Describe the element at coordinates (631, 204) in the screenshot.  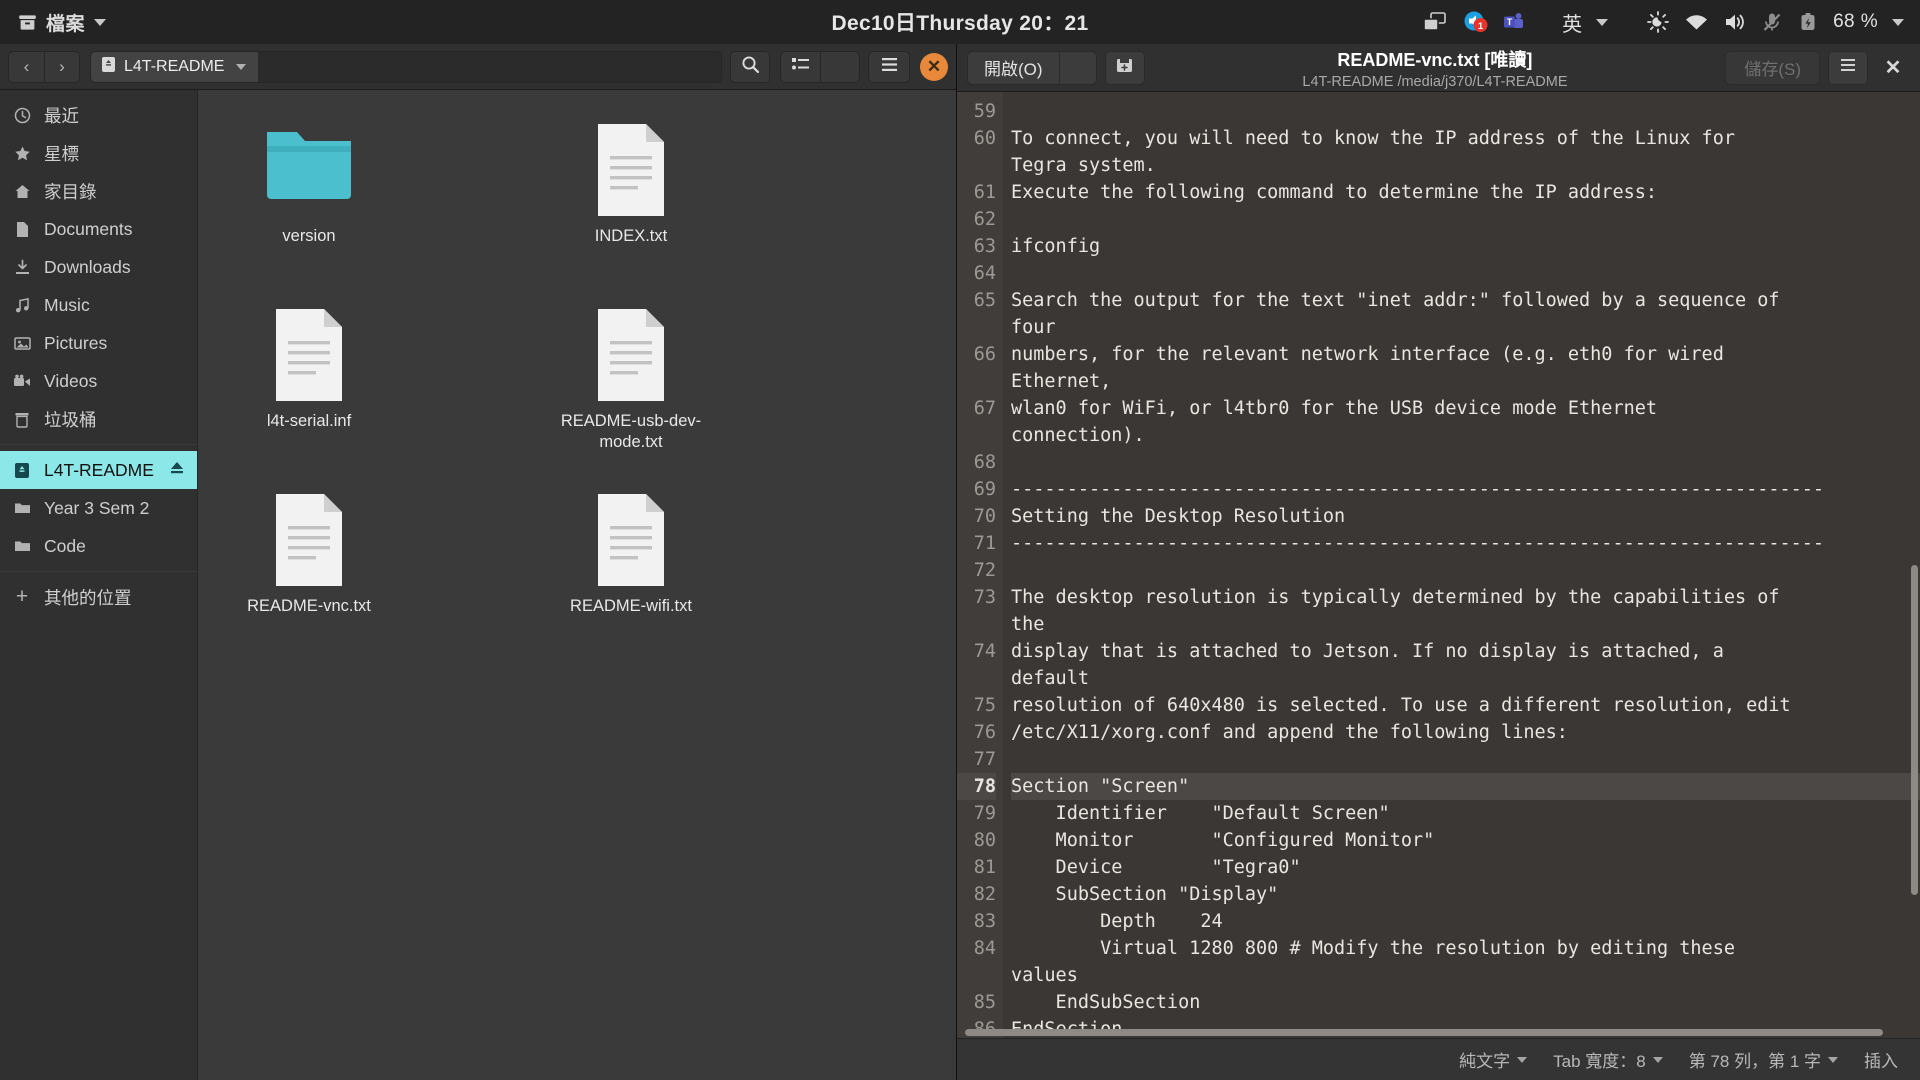
I see `file-item-index-txt: INDEX.txt` at that location.